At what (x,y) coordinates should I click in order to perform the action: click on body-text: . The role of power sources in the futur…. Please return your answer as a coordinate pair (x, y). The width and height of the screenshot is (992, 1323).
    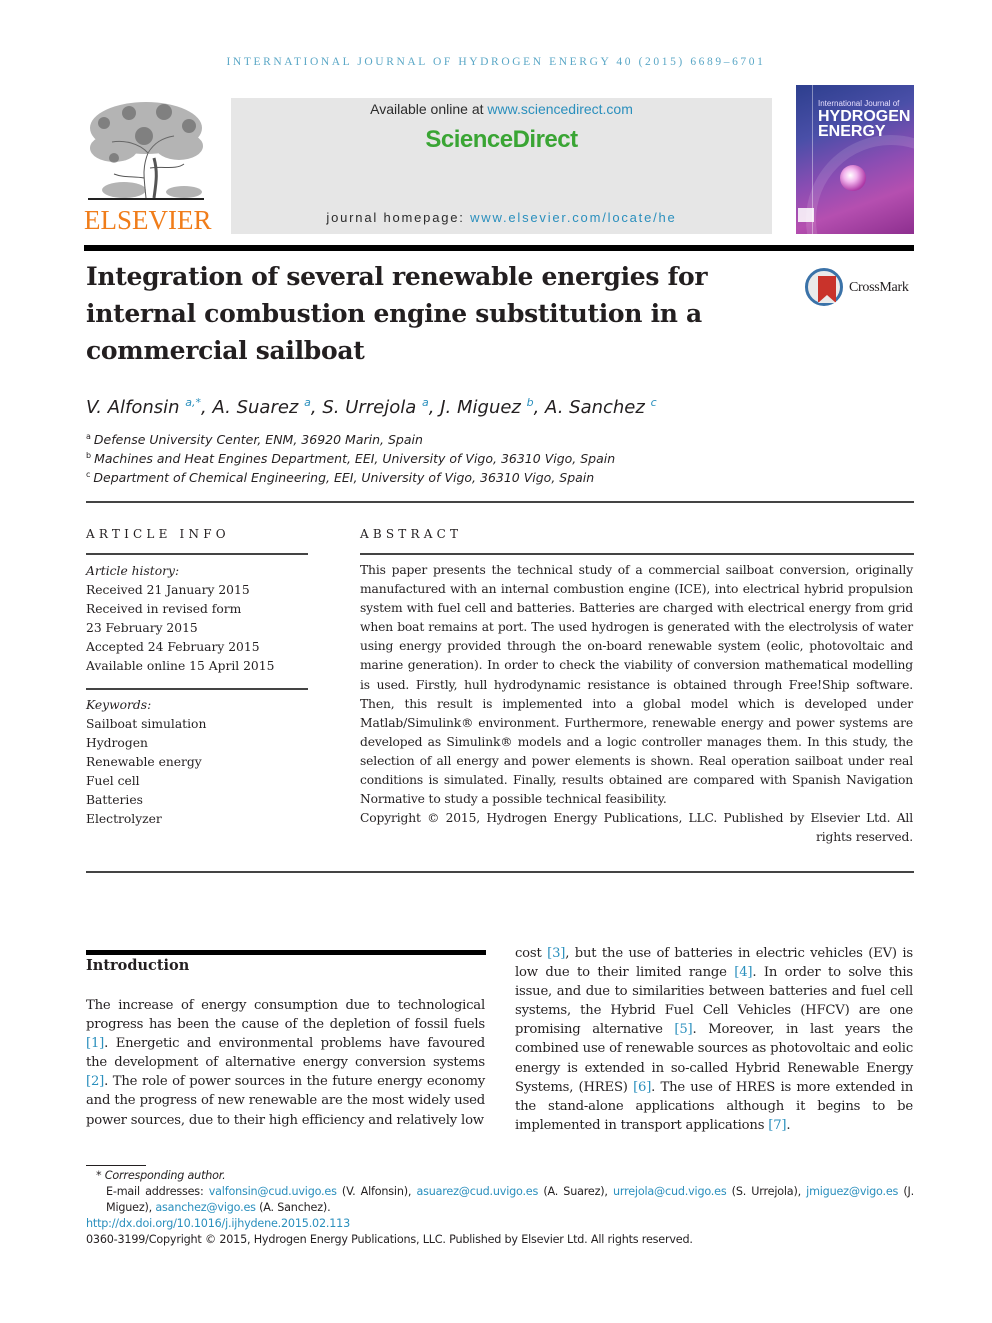
    Looking at the image, I should click on (285, 1101).